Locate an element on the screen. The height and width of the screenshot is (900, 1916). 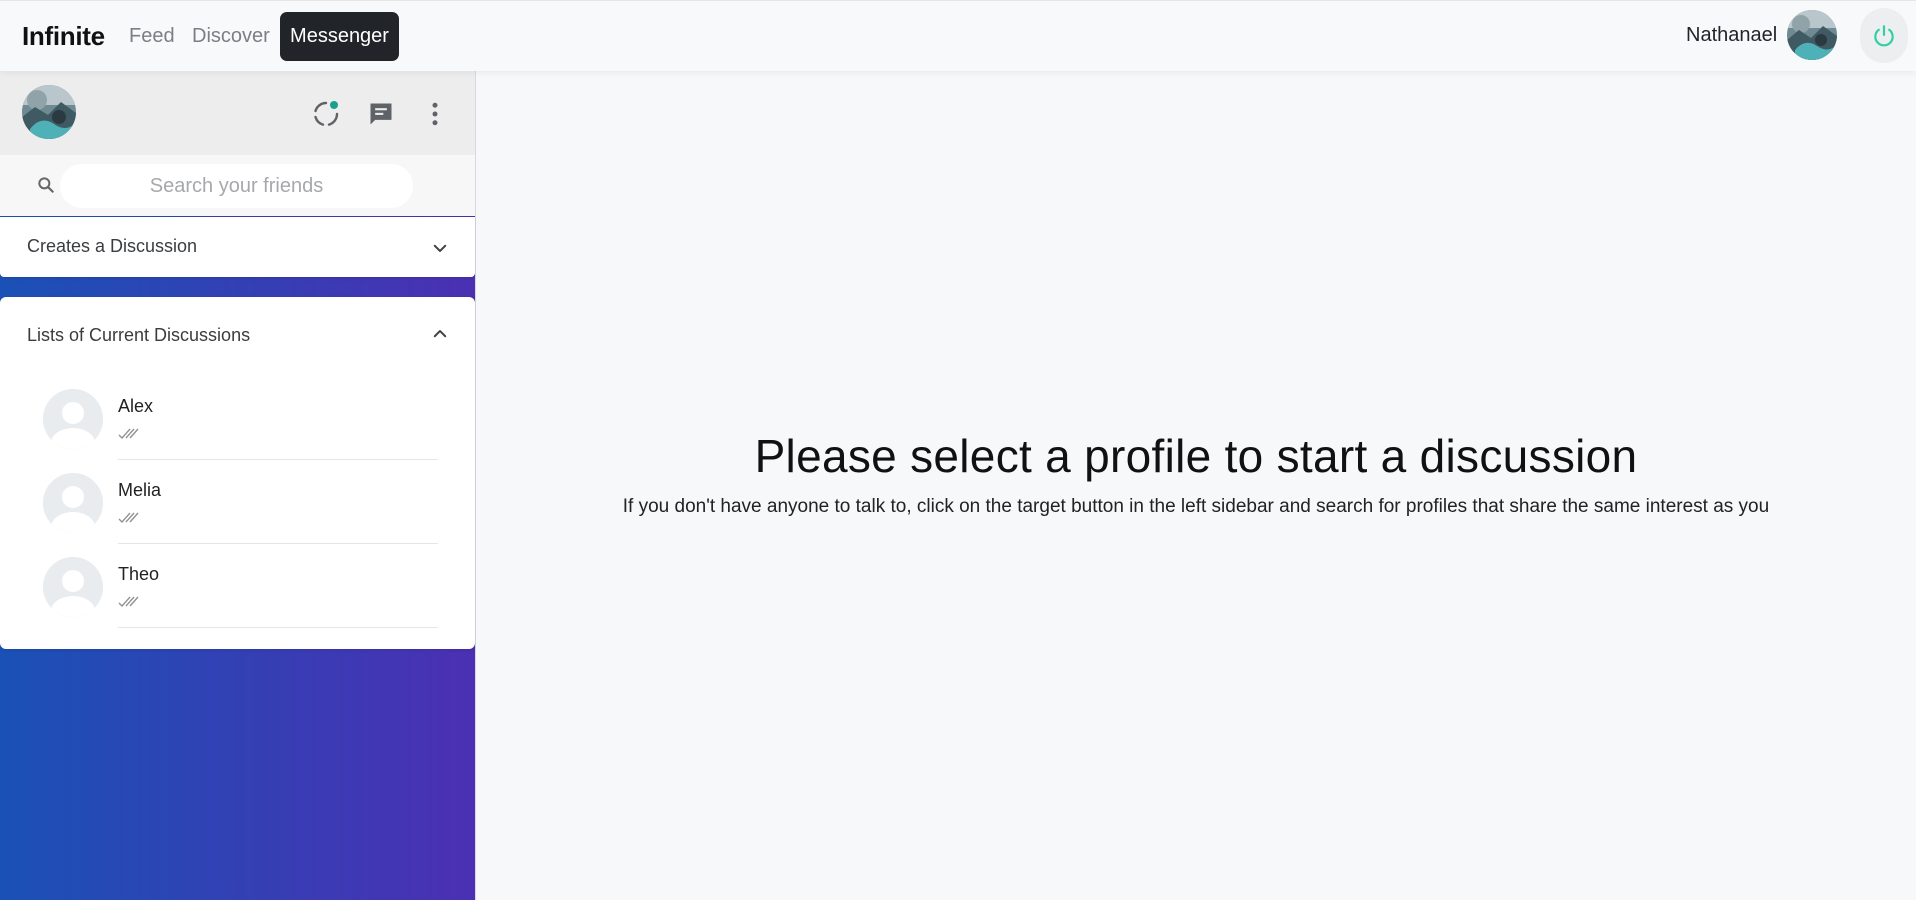
contact-name: Theo is located at coordinates (139, 574).